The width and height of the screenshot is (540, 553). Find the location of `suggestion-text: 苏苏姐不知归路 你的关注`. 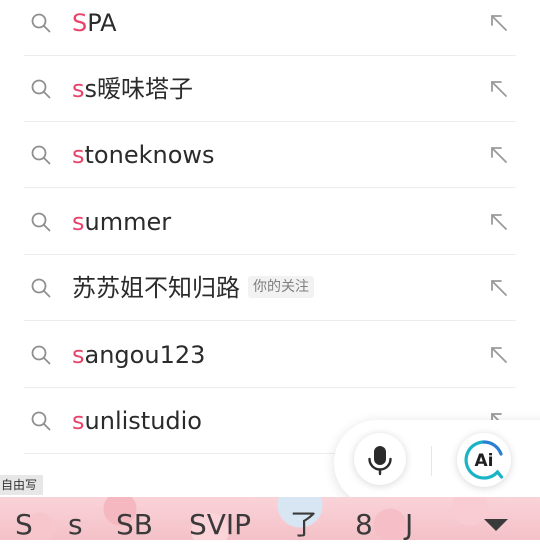

suggestion-text: 苏苏姐不知归路 你的关注 is located at coordinates (193, 288).